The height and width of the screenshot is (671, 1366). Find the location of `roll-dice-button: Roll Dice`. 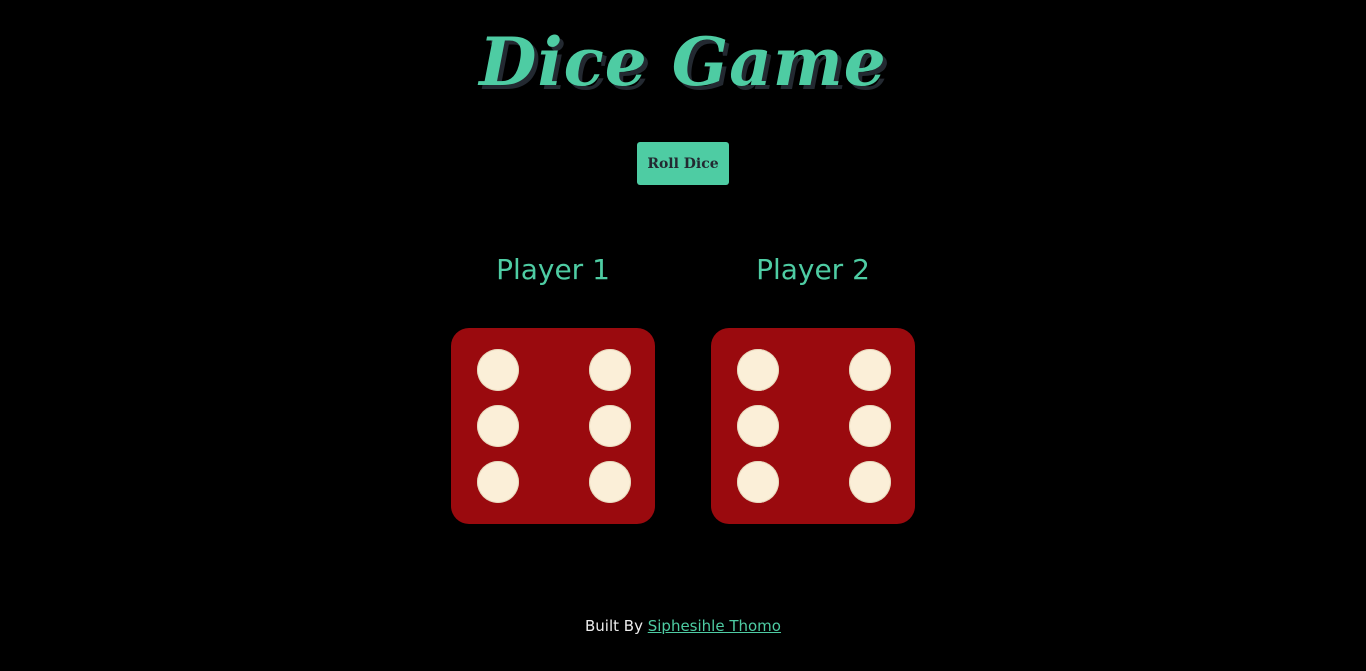

roll-dice-button: Roll Dice is located at coordinates (683, 163).